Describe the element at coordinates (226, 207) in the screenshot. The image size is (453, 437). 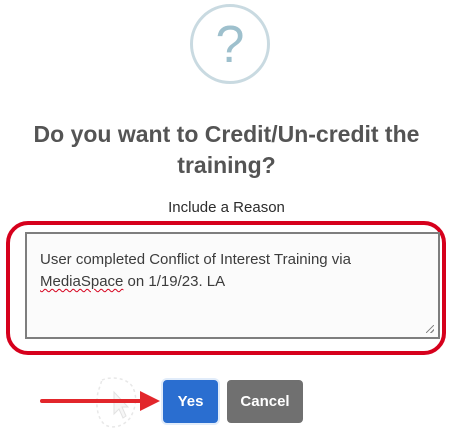
I see `reason-label: Include a Reason` at that location.